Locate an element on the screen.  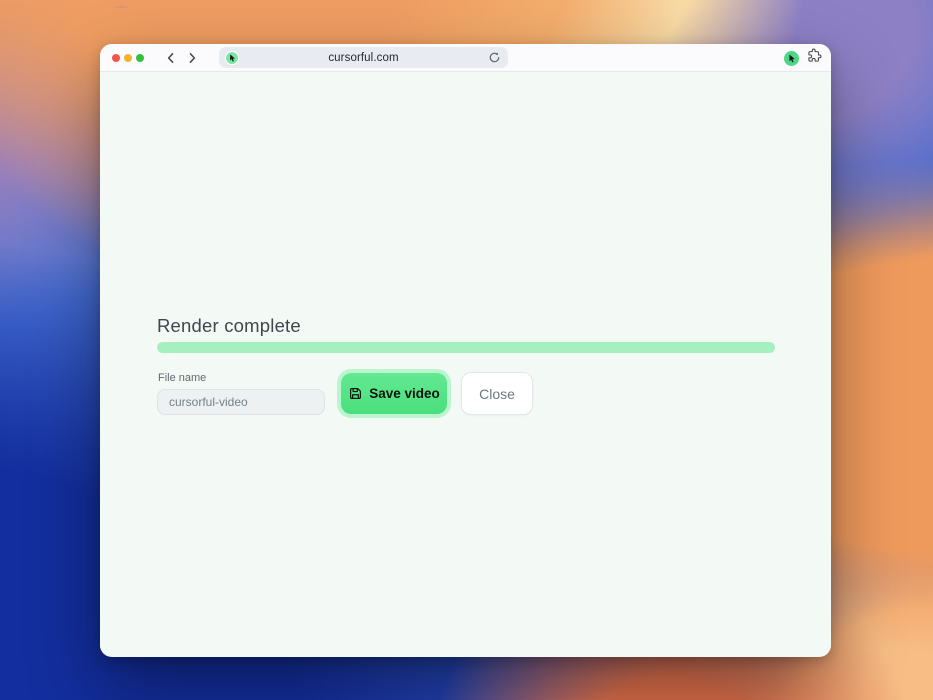
chevron-right-icon is located at coordinates (192, 57).